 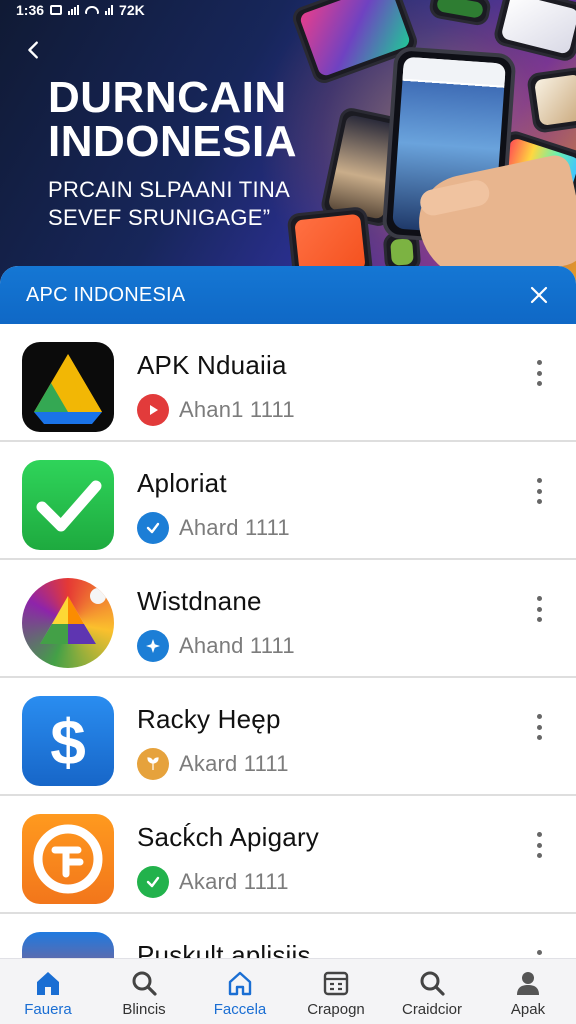 What do you see at coordinates (288, 10) in the screenshot?
I see `status-bar: 1:36 72K` at bounding box center [288, 10].